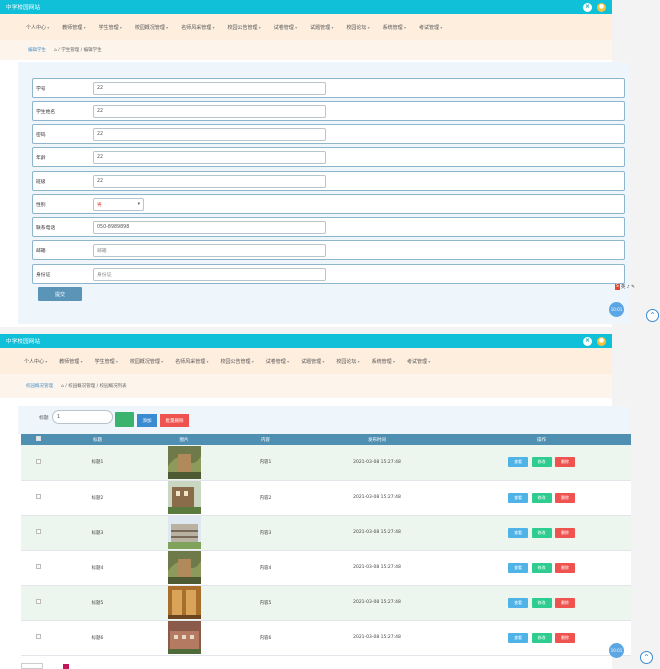 This screenshot has width=660, height=669. What do you see at coordinates (82, 417) in the screenshot?
I see `search-input: 1` at bounding box center [82, 417].